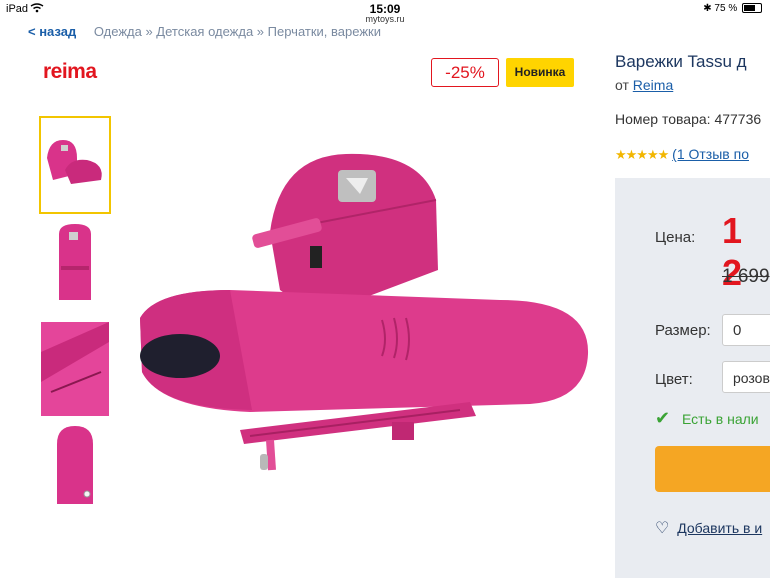 This screenshot has width=770, height=578. What do you see at coordinates (622, 85) in the screenshot?
I see `from-label: от` at bounding box center [622, 85].